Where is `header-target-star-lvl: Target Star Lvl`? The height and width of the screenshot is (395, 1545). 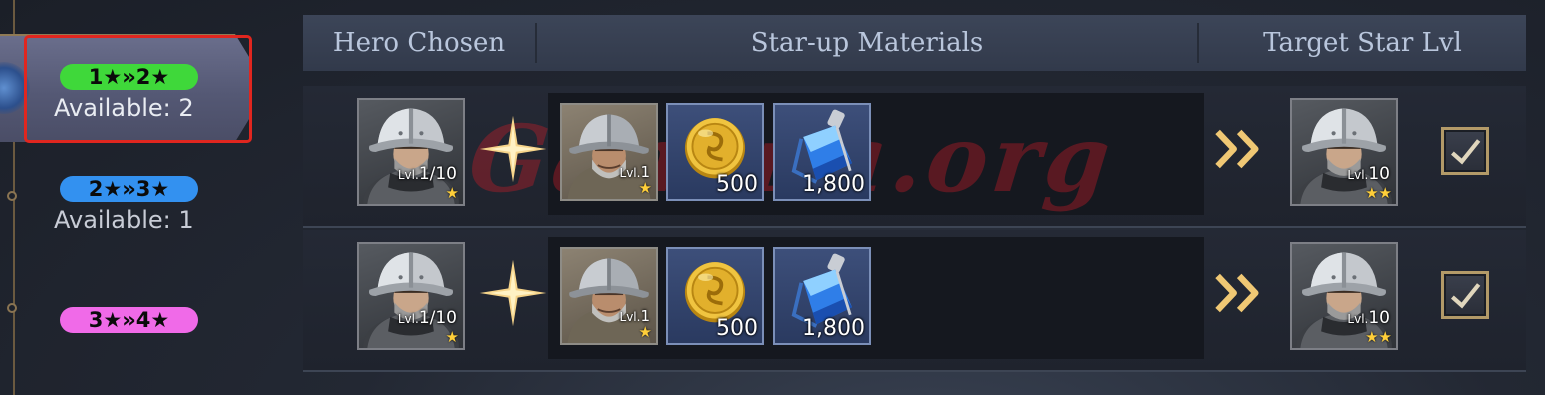 header-target-star-lvl: Target Star Lvl is located at coordinates (1362, 43).